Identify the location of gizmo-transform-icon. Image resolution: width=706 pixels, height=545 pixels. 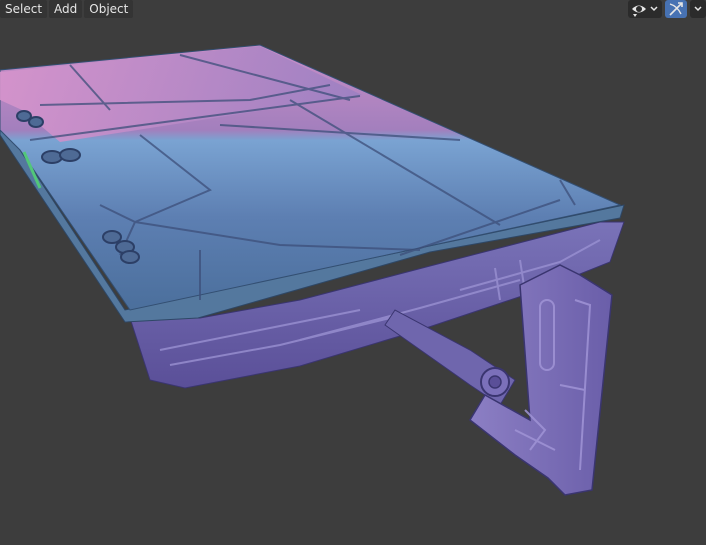
(676, 9).